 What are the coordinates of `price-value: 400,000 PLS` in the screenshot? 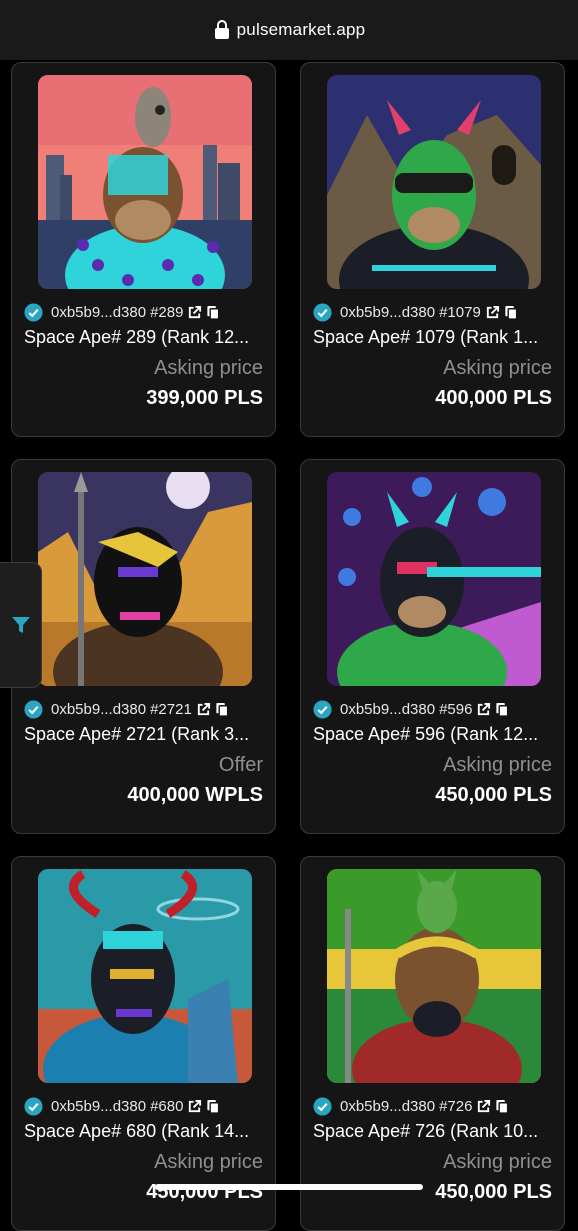 It's located at (493, 398).